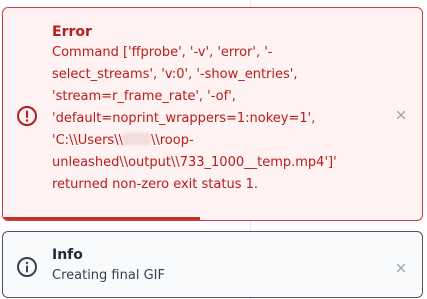 The height and width of the screenshot is (299, 427). Describe the element at coordinates (136, 139) in the screenshot. I see `redacted-username` at that location.